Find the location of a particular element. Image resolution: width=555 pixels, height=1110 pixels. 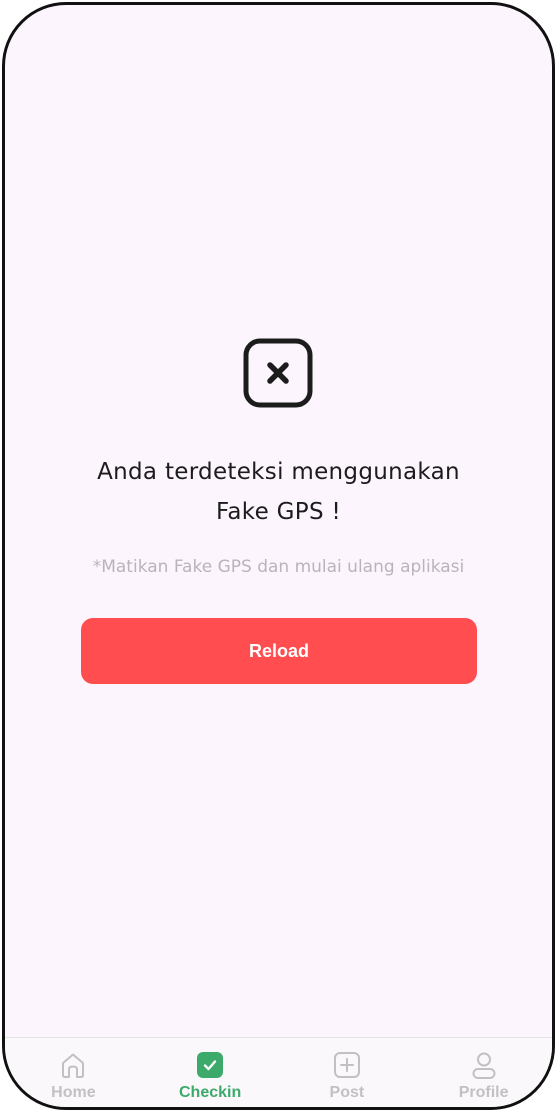

nav-item-checkin: Checkin is located at coordinates (210, 1072).